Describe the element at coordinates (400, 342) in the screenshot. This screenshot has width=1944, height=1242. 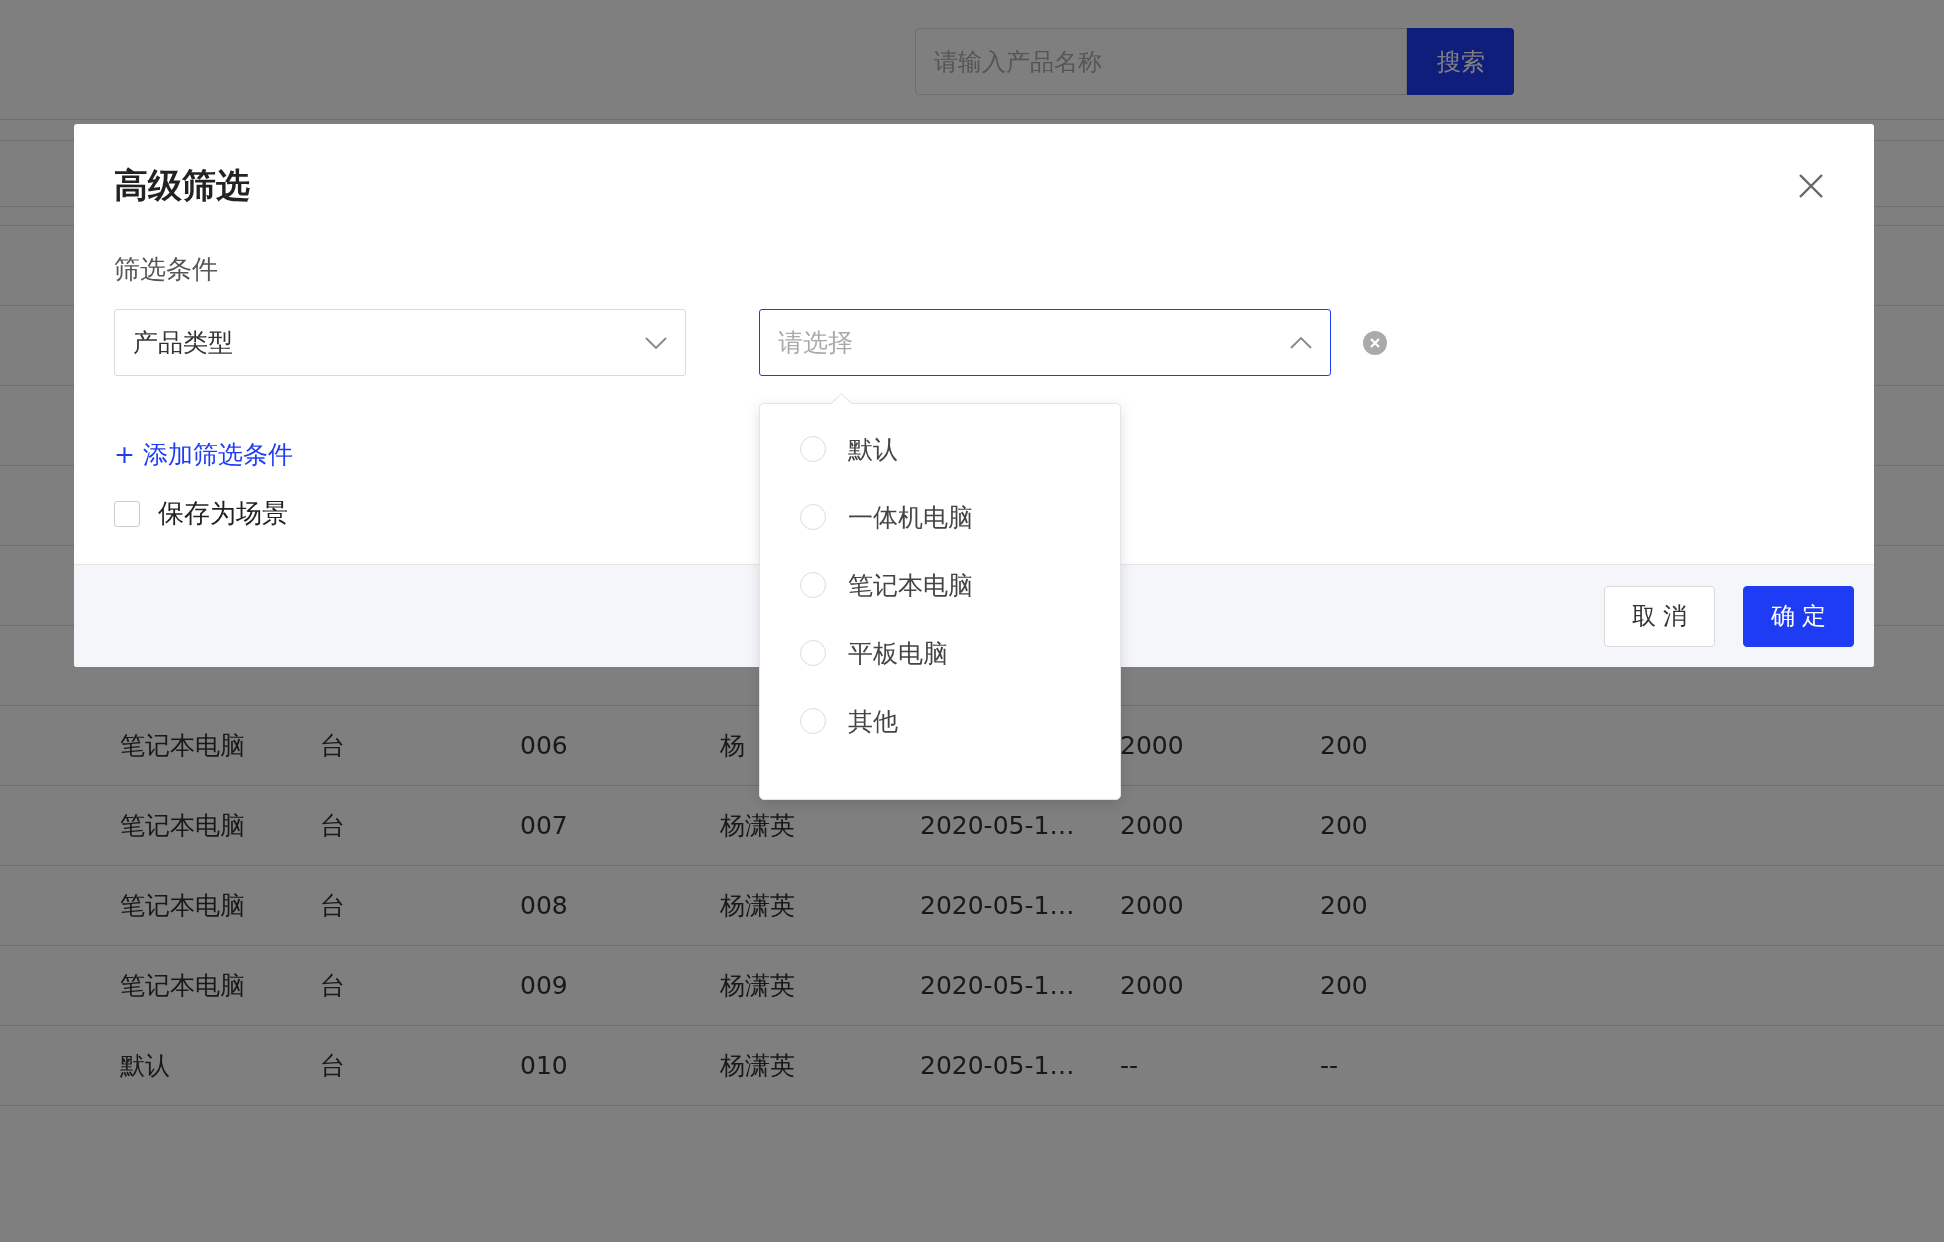
I see `field-select: 产品类型` at that location.